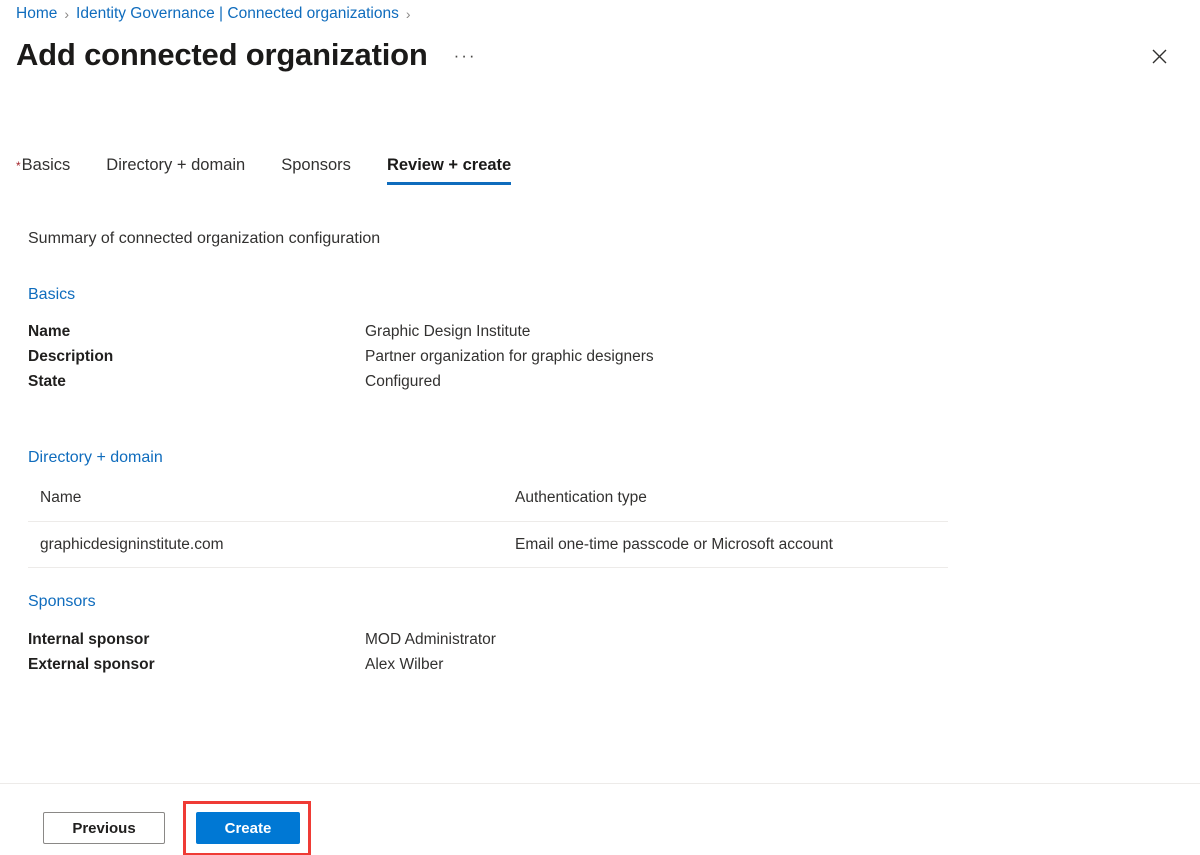 This screenshot has width=1200, height=855. What do you see at coordinates (448, 331) in the screenshot?
I see `basics-value-name: Graphic Design Institute` at bounding box center [448, 331].